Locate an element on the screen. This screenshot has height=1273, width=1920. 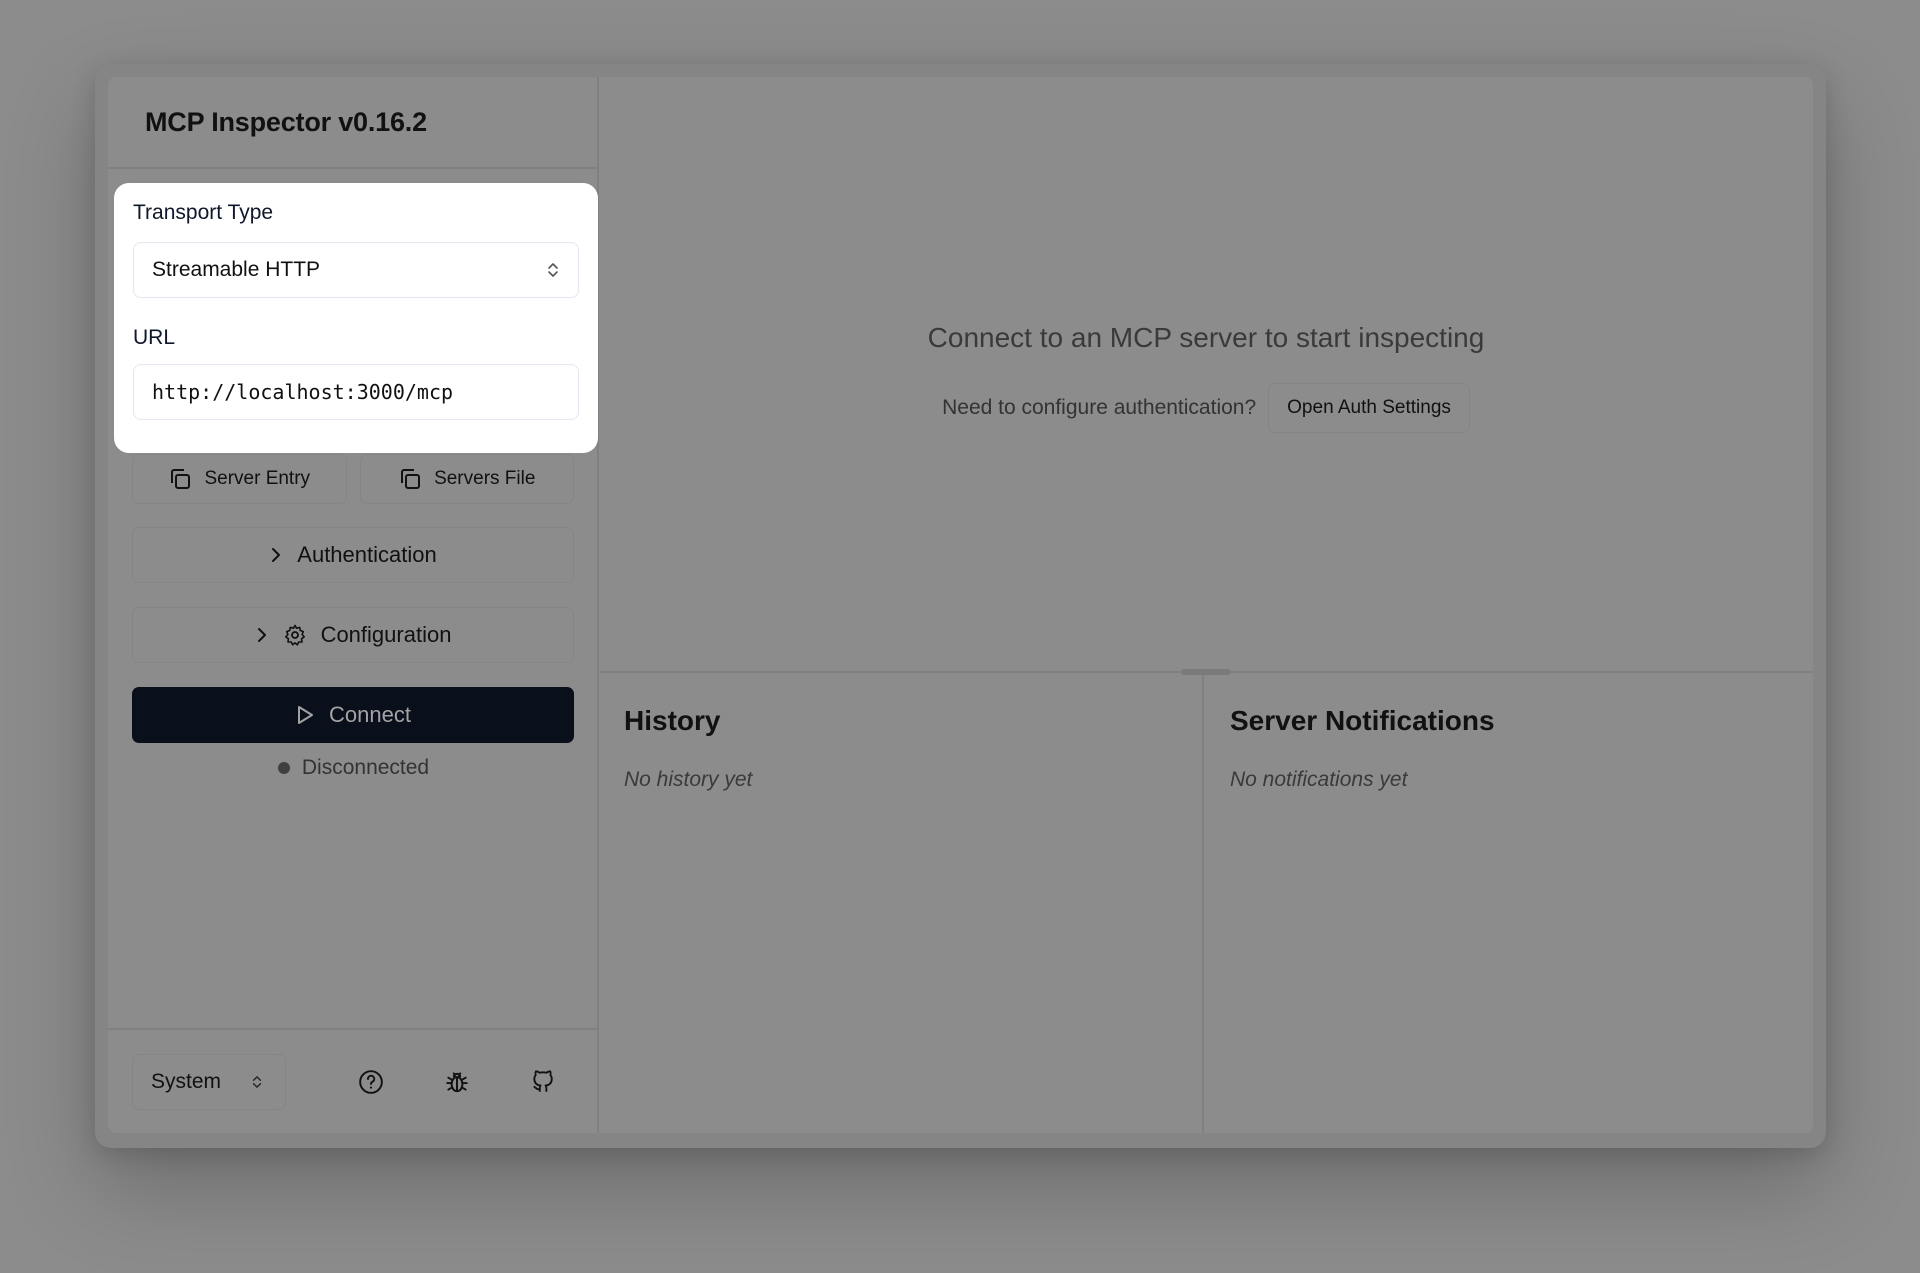
status-dot is located at coordinates (283, 768).